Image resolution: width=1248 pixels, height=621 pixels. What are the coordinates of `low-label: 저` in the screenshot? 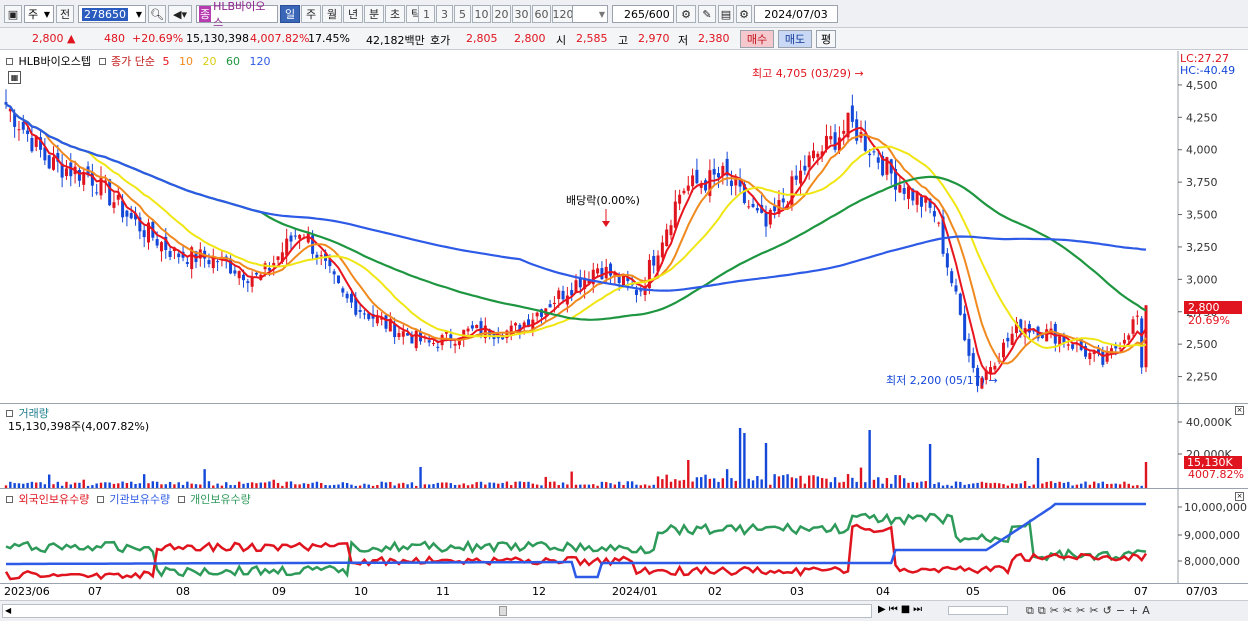 It's located at (683, 40).